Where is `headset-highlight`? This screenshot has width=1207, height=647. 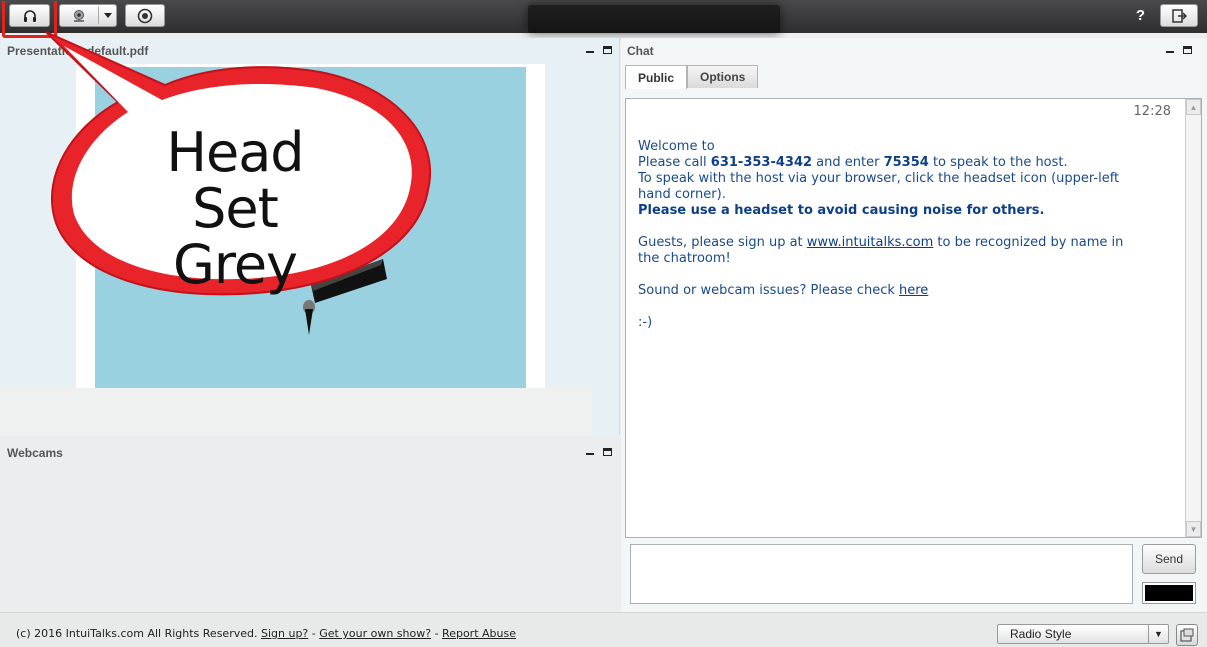
headset-highlight is located at coordinates (29, 19).